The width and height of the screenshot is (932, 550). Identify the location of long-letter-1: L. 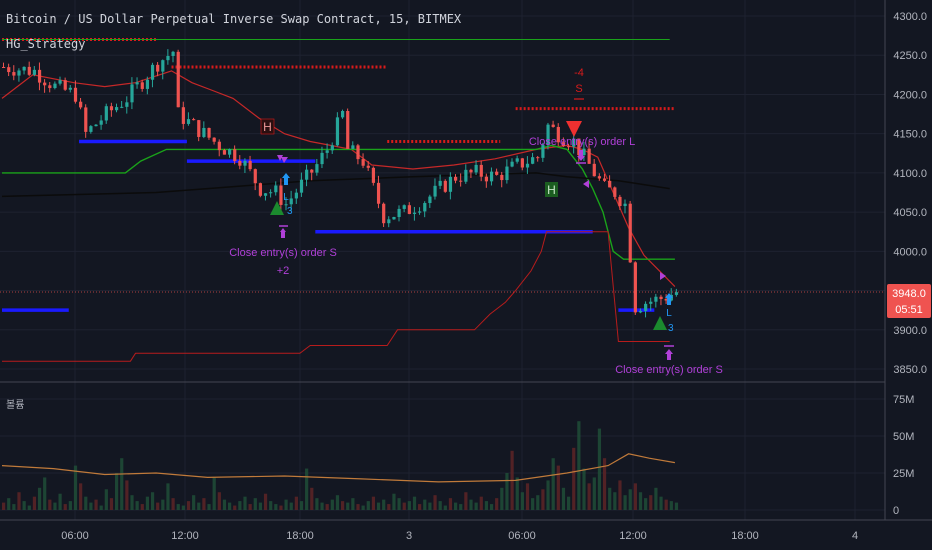
(286, 197).